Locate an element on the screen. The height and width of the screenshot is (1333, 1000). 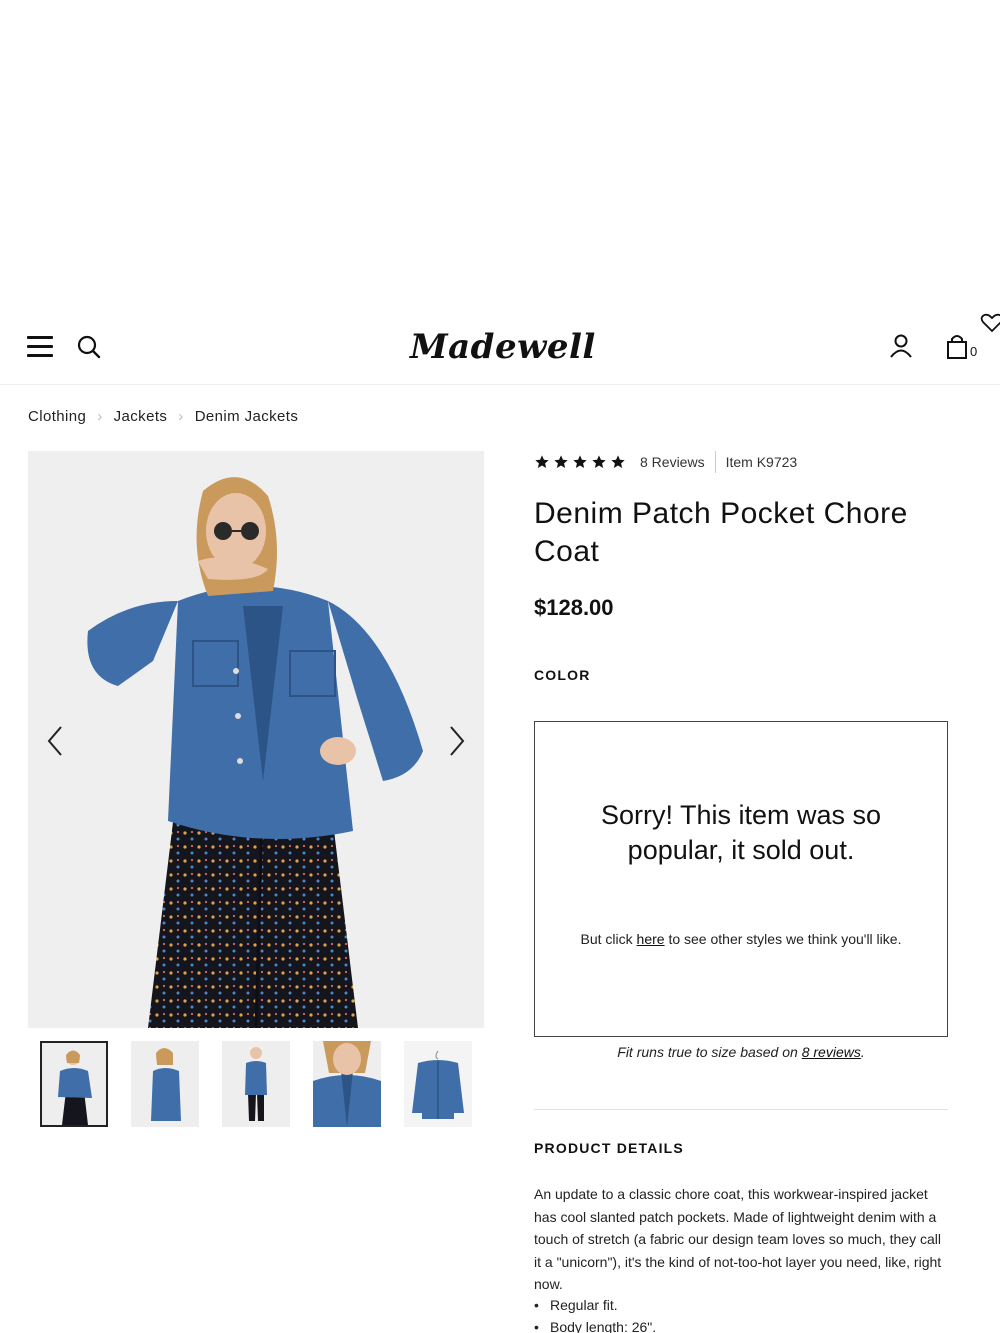
site-header: Madewell 0 is located at coordinates (500, 345).